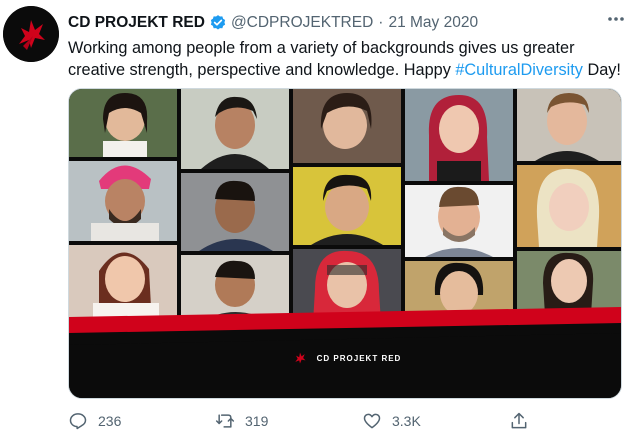  I want to click on tweet-action-bar: 236 319 3.3K, so click(348, 421).